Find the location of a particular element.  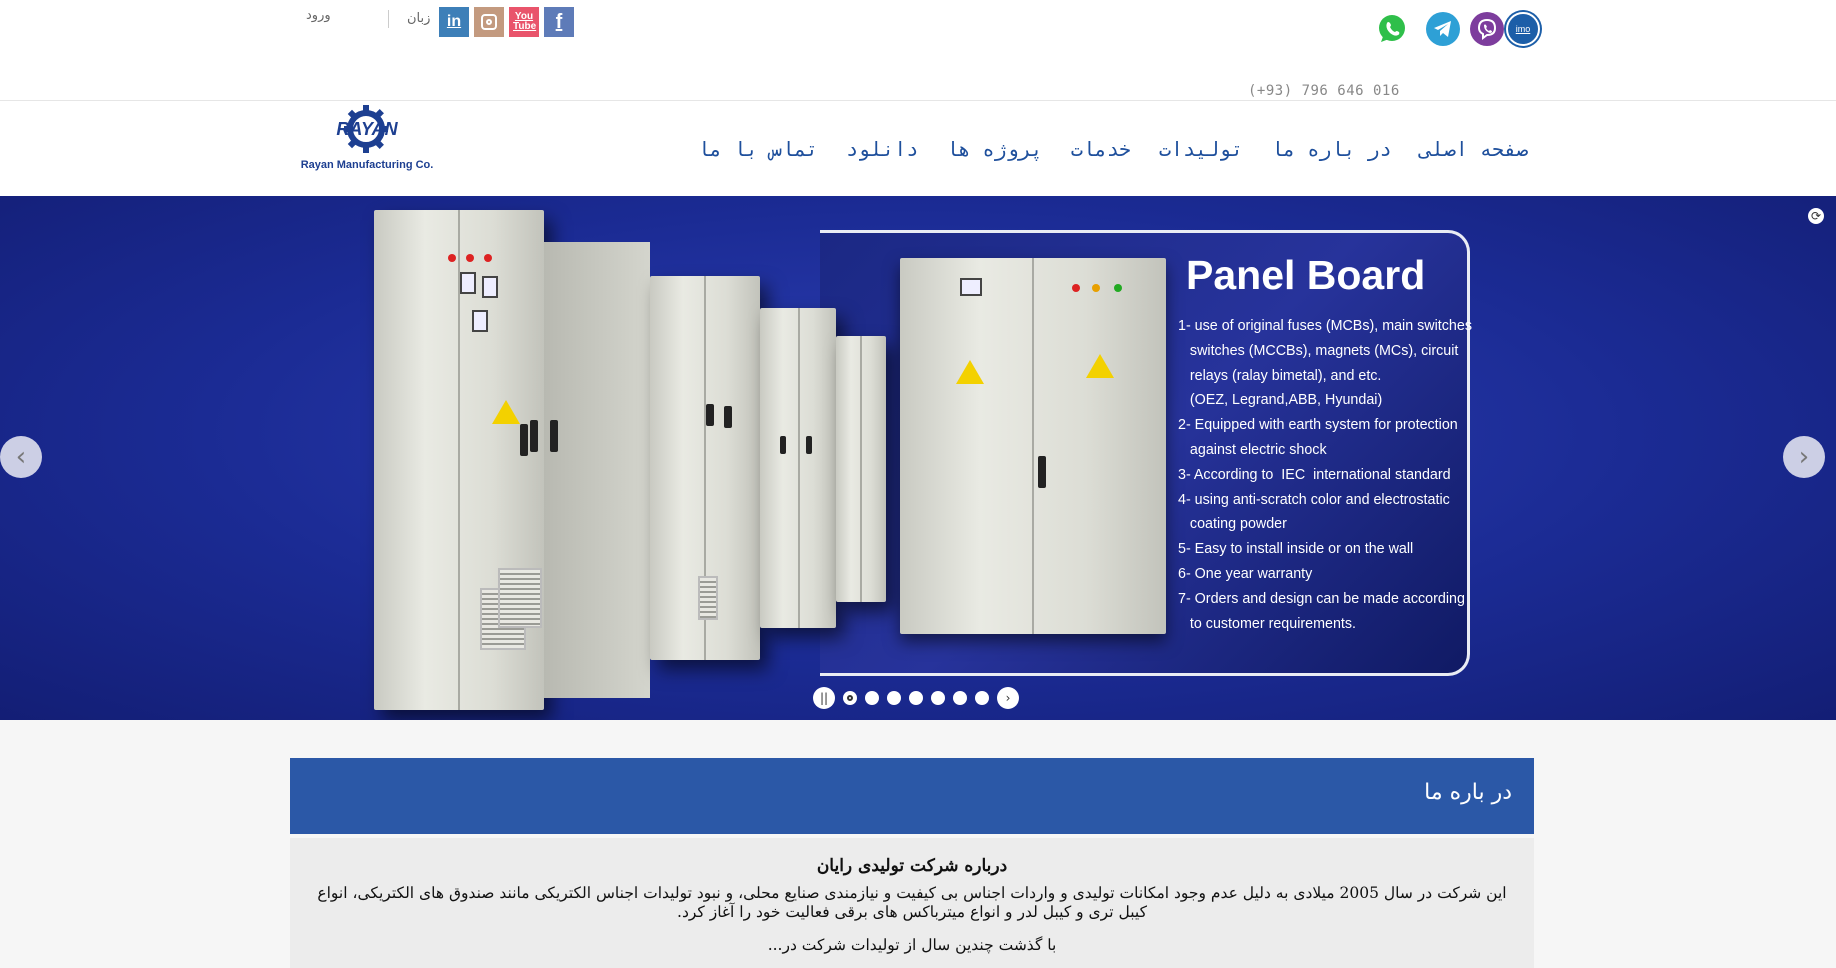

slider-next-button: › is located at coordinates (1804, 457).